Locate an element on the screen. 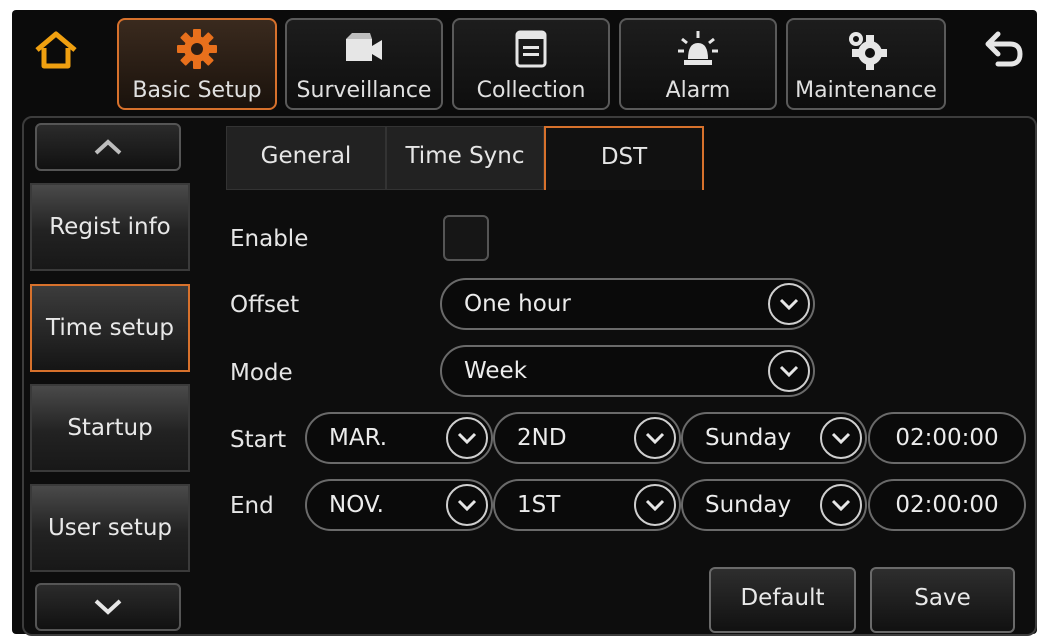 This screenshot has width=1037, height=636. tab-label: Alarm is located at coordinates (698, 90).